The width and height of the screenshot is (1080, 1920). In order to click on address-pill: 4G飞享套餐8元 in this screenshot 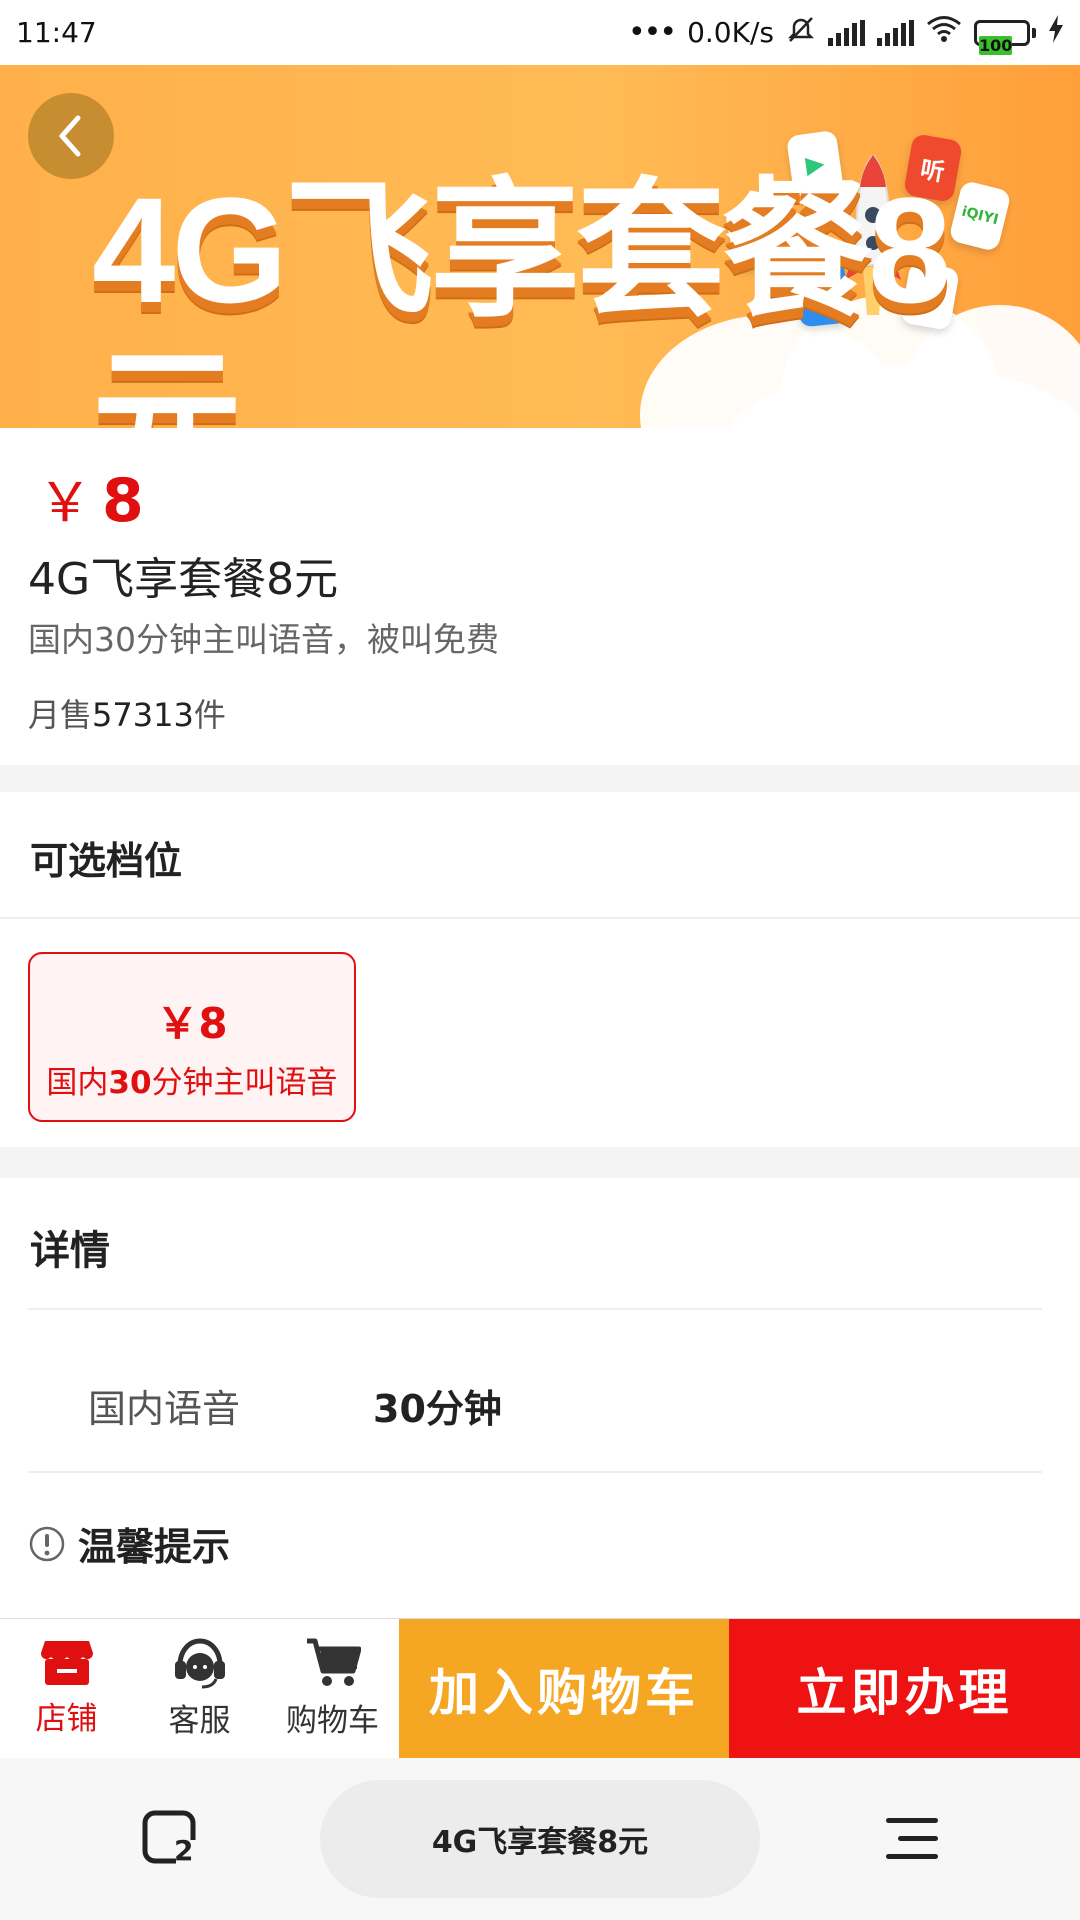, I will do `click(540, 1839)`.